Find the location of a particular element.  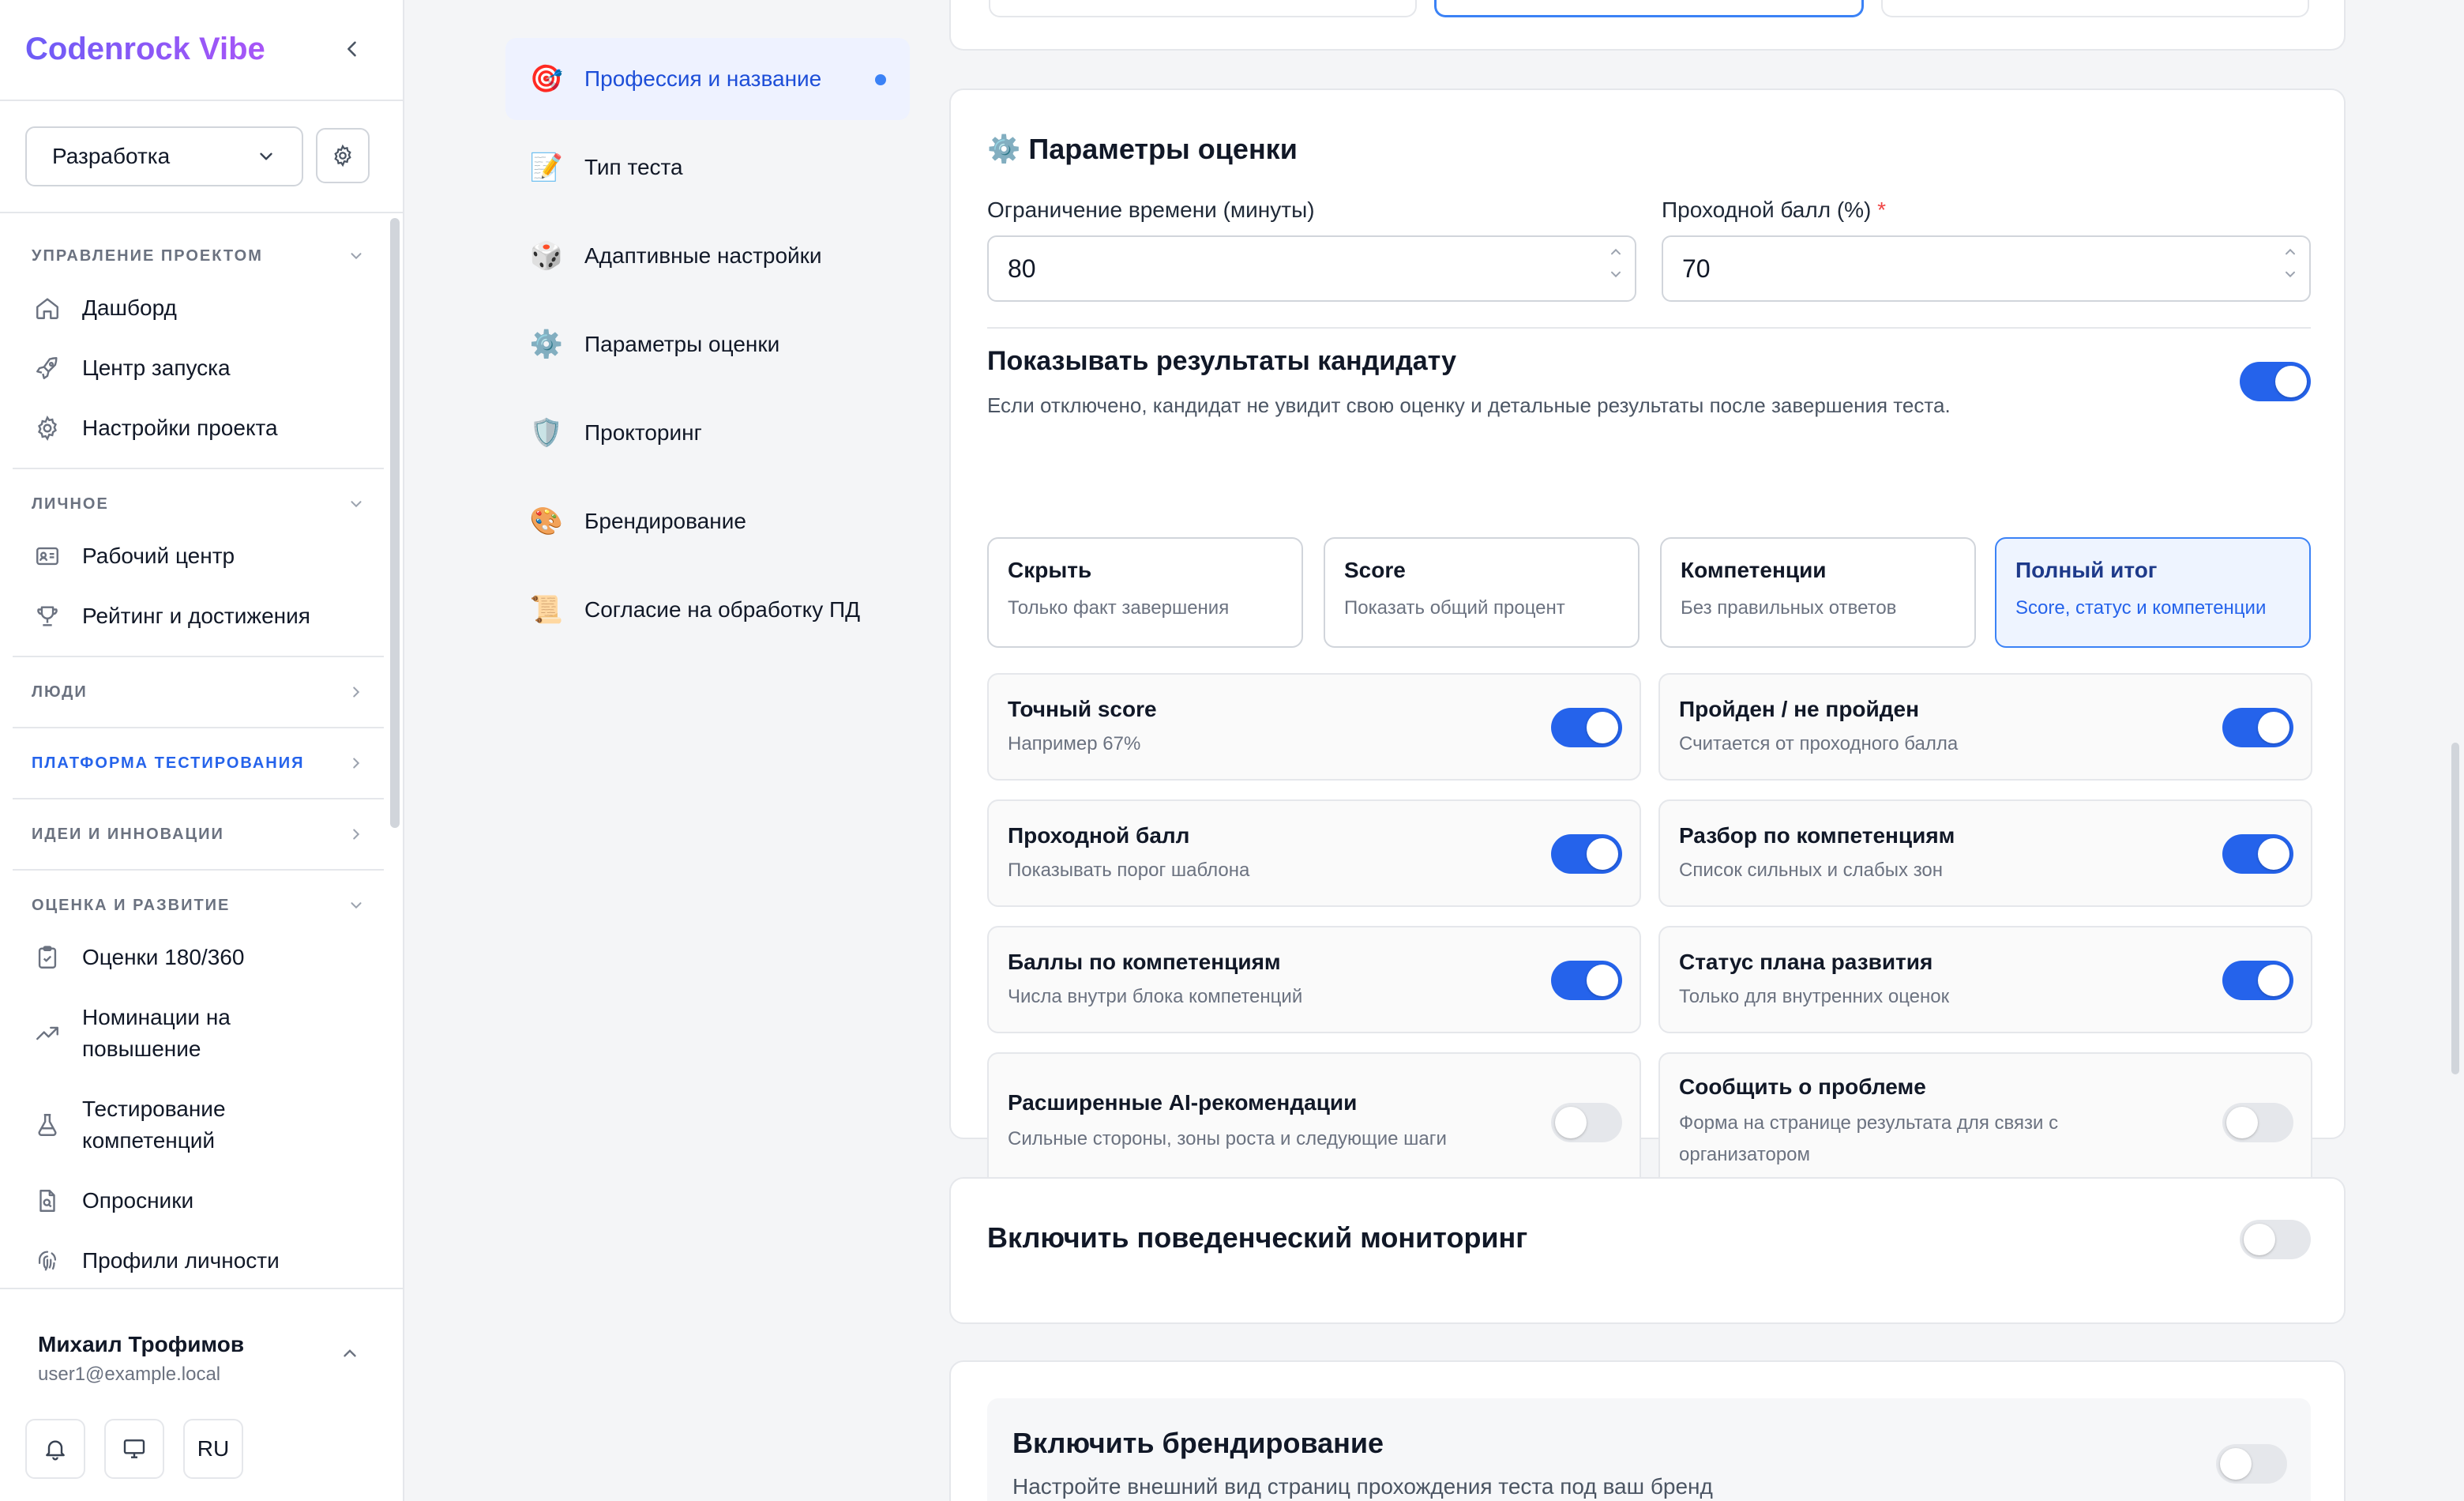

sidebar-item-competency-testing: Тестирование компетенций is located at coordinates (198, 1125).